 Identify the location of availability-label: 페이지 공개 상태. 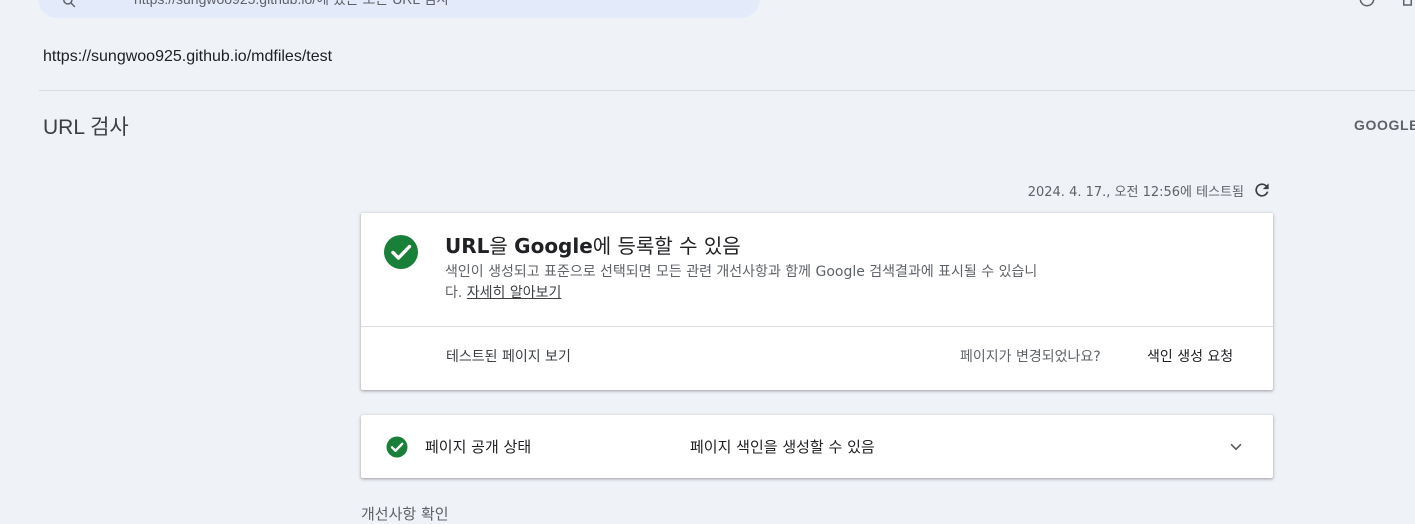
(478, 447).